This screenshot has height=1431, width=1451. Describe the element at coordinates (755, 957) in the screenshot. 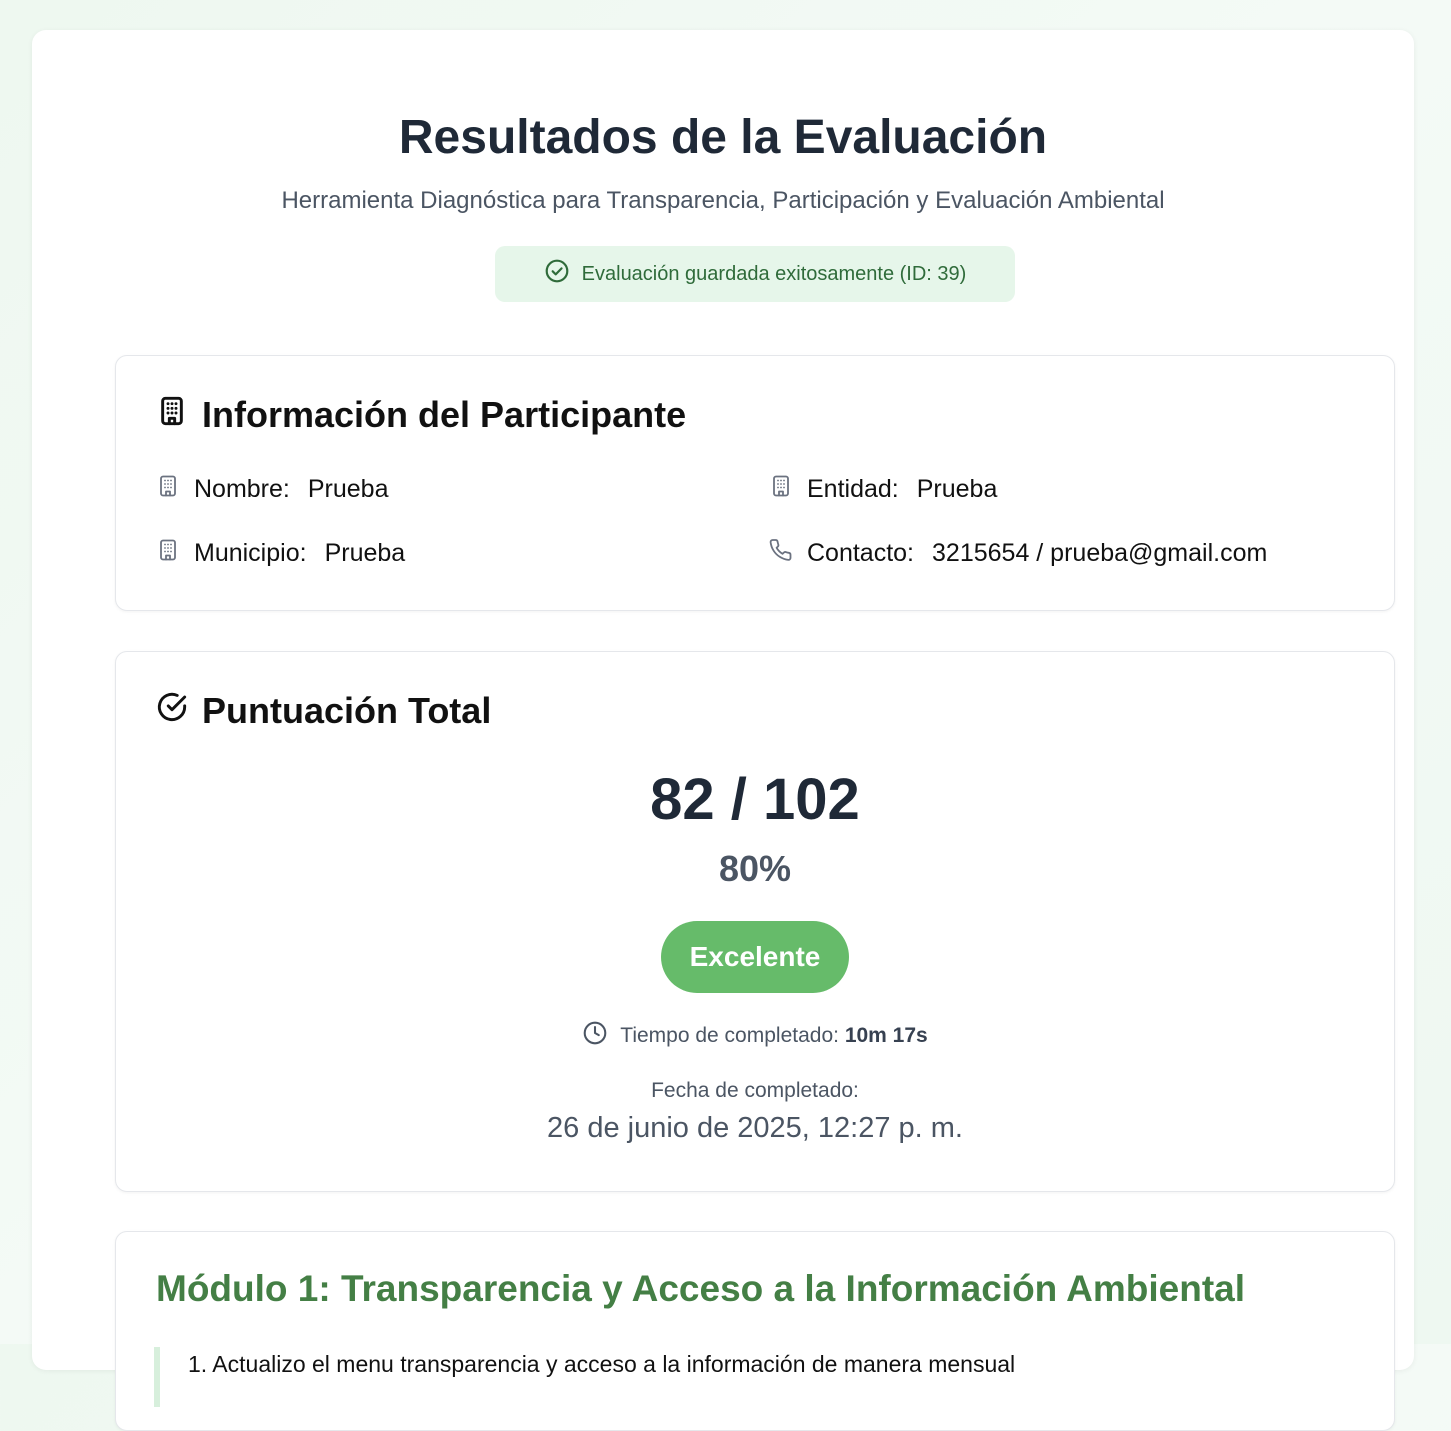

I see `rating-badge: Excelente` at that location.